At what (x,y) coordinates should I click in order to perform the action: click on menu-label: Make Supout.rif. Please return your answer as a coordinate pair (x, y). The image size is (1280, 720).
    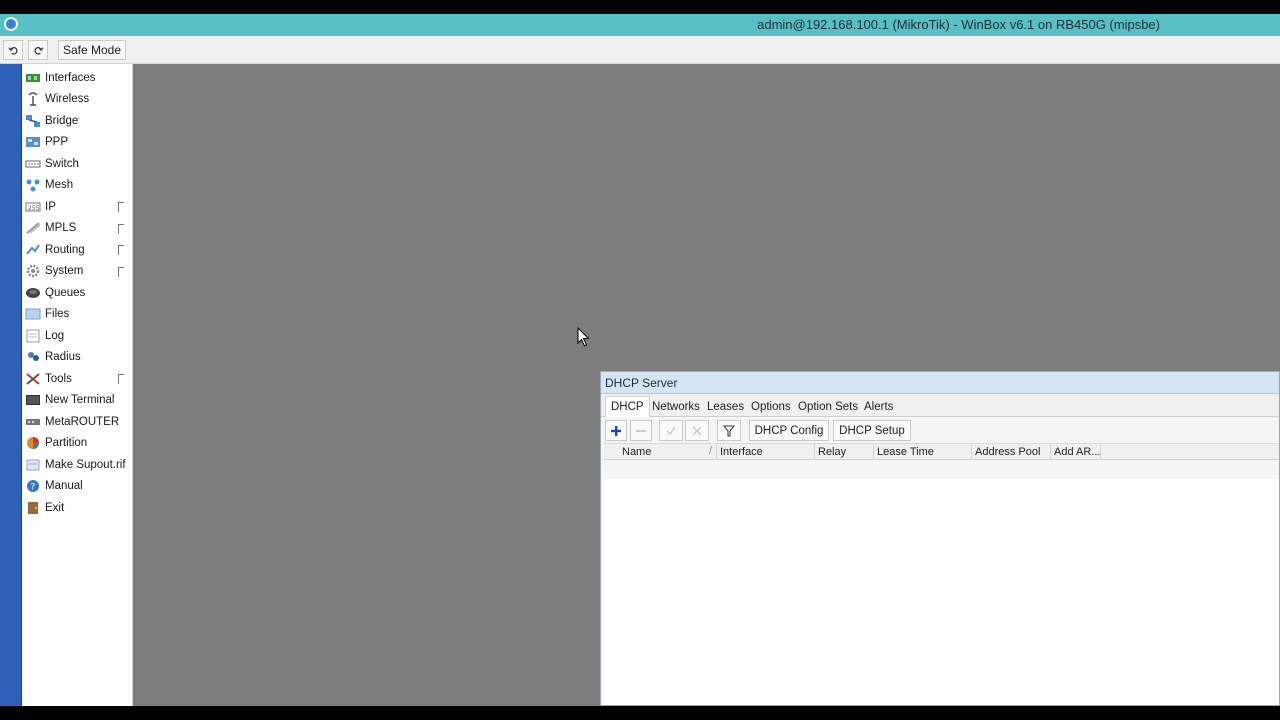
    Looking at the image, I should click on (85, 464).